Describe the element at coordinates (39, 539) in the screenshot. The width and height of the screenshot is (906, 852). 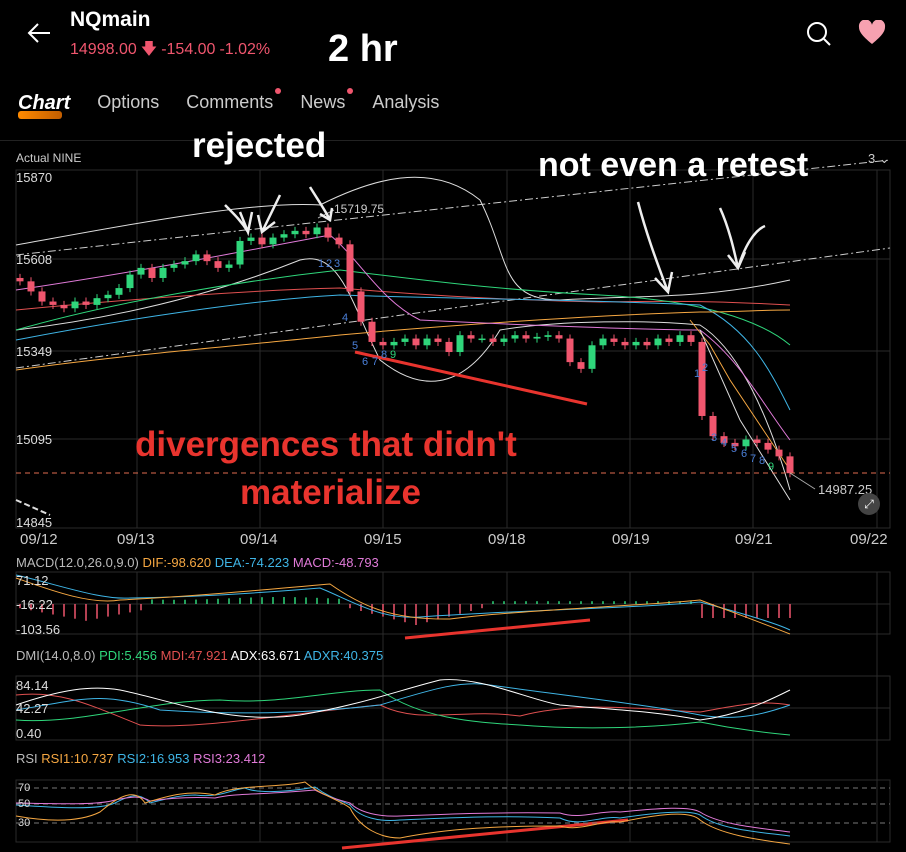
I see `x-tick: 09/12` at that location.